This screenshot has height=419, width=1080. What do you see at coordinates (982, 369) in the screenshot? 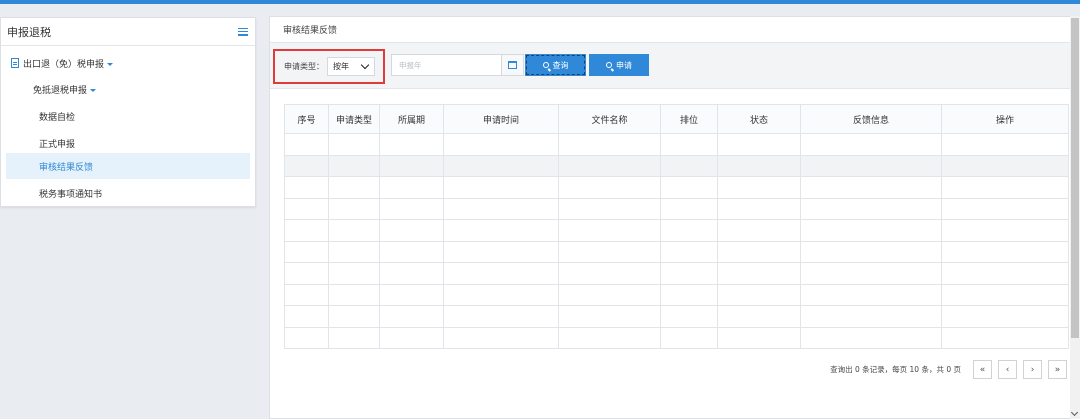
I see `first-page-button: «` at bounding box center [982, 369].